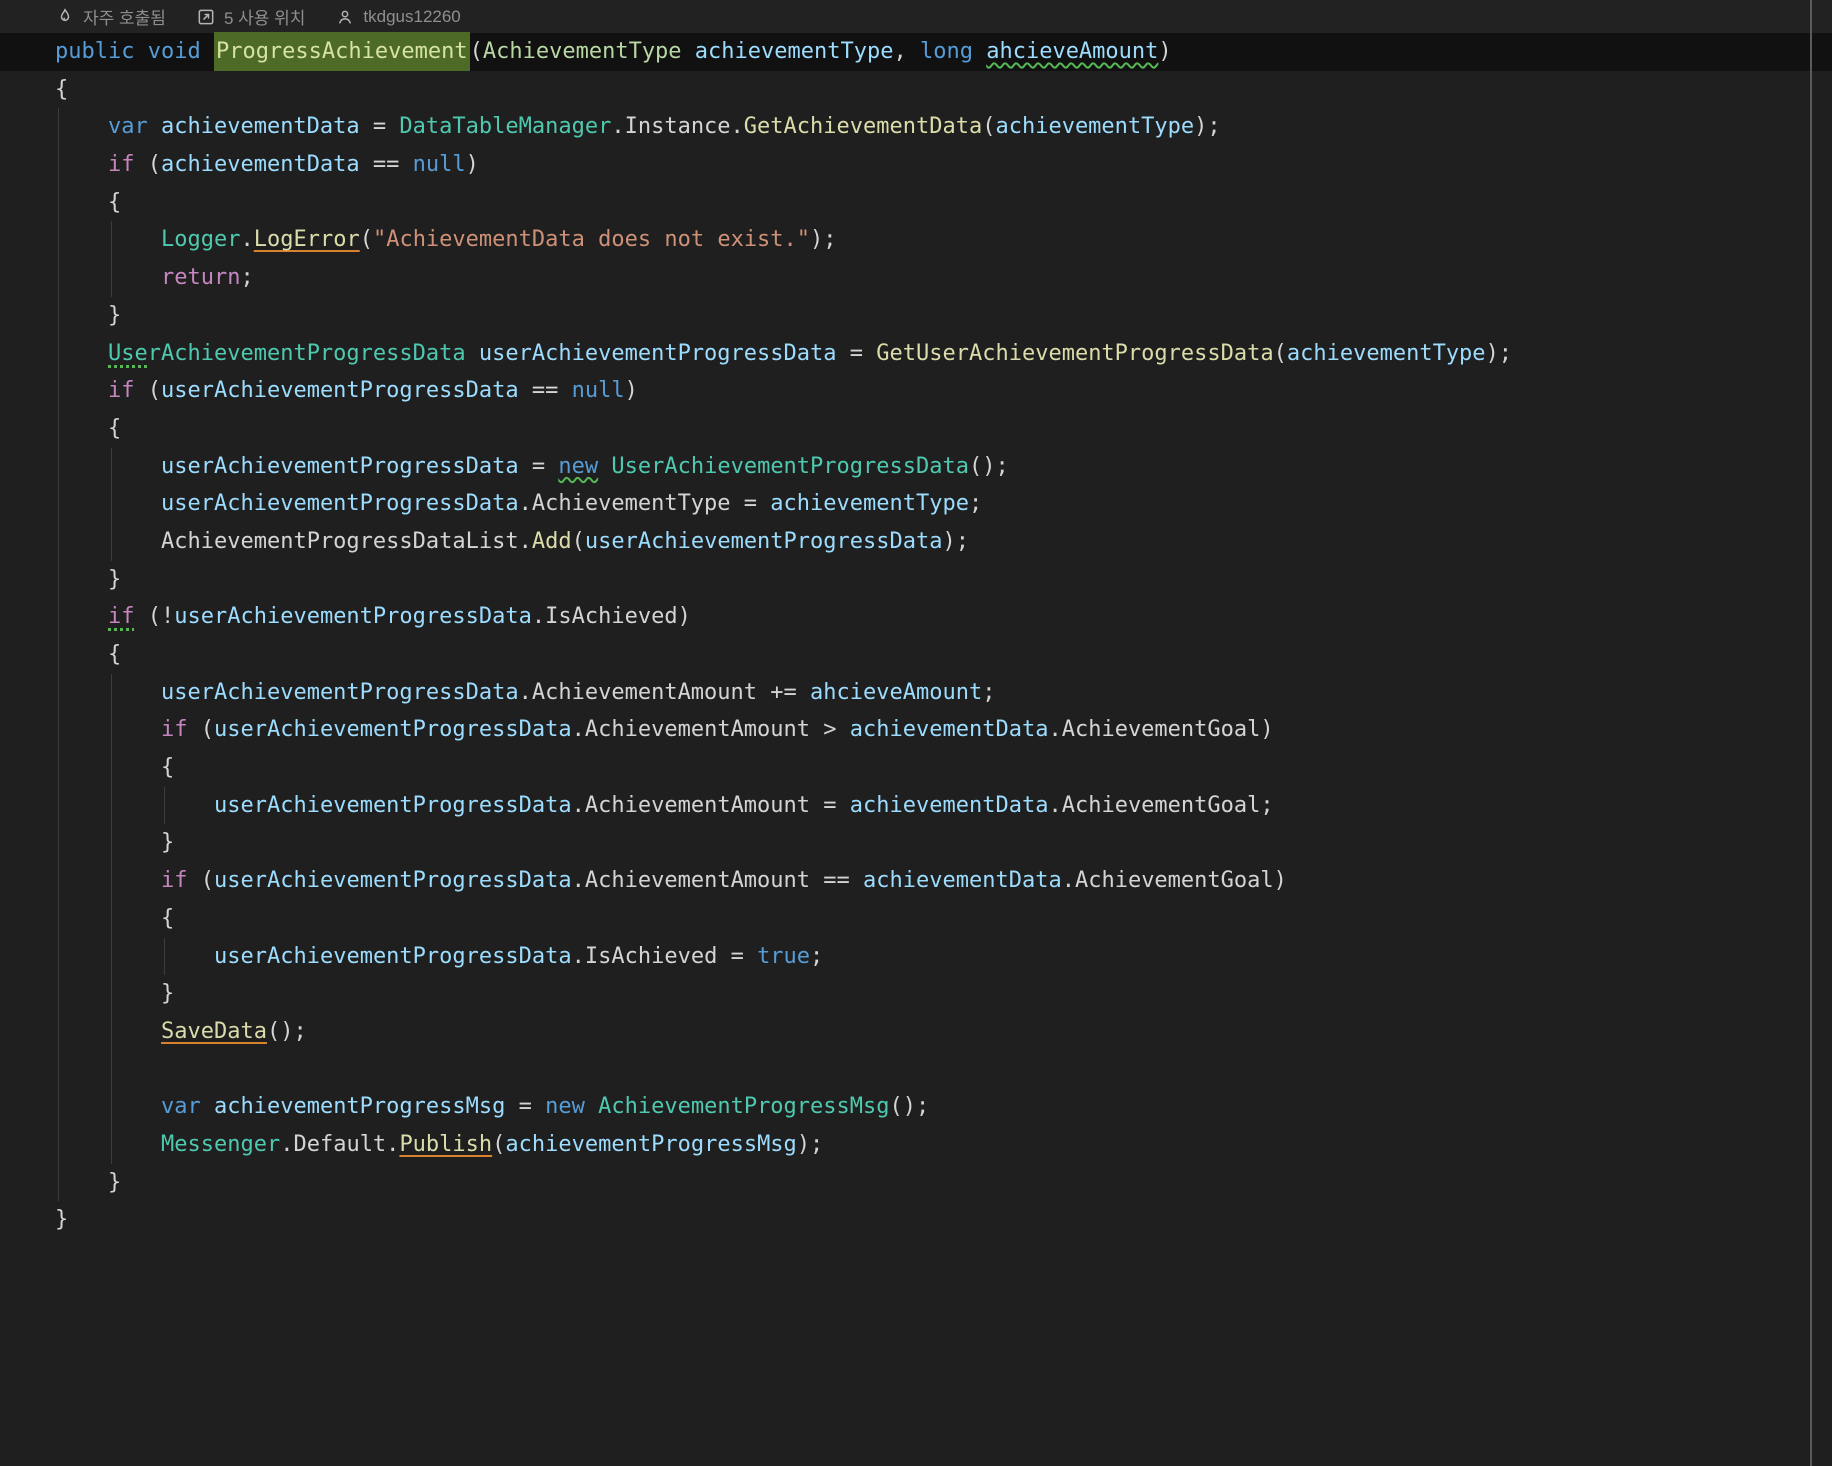  I want to click on code-line: if (userAchievementProgressData == null), so click(916, 391).